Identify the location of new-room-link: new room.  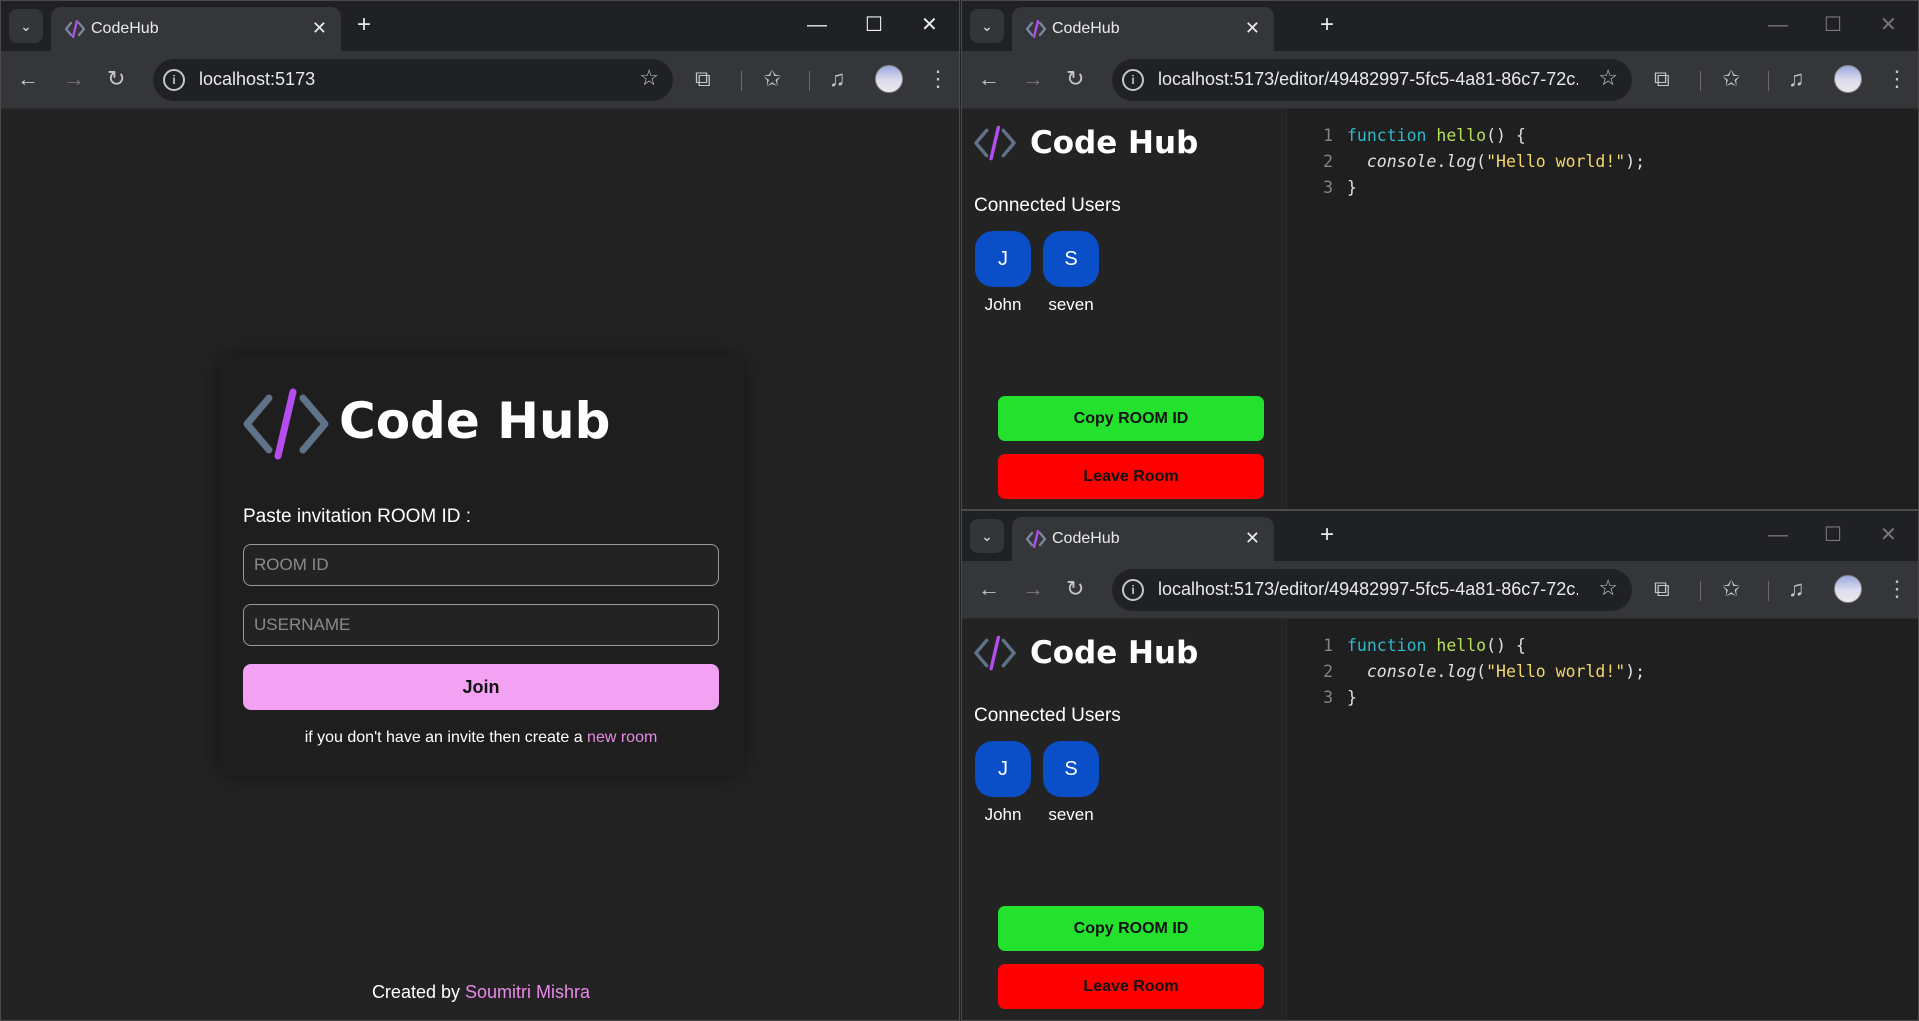
(622, 737).